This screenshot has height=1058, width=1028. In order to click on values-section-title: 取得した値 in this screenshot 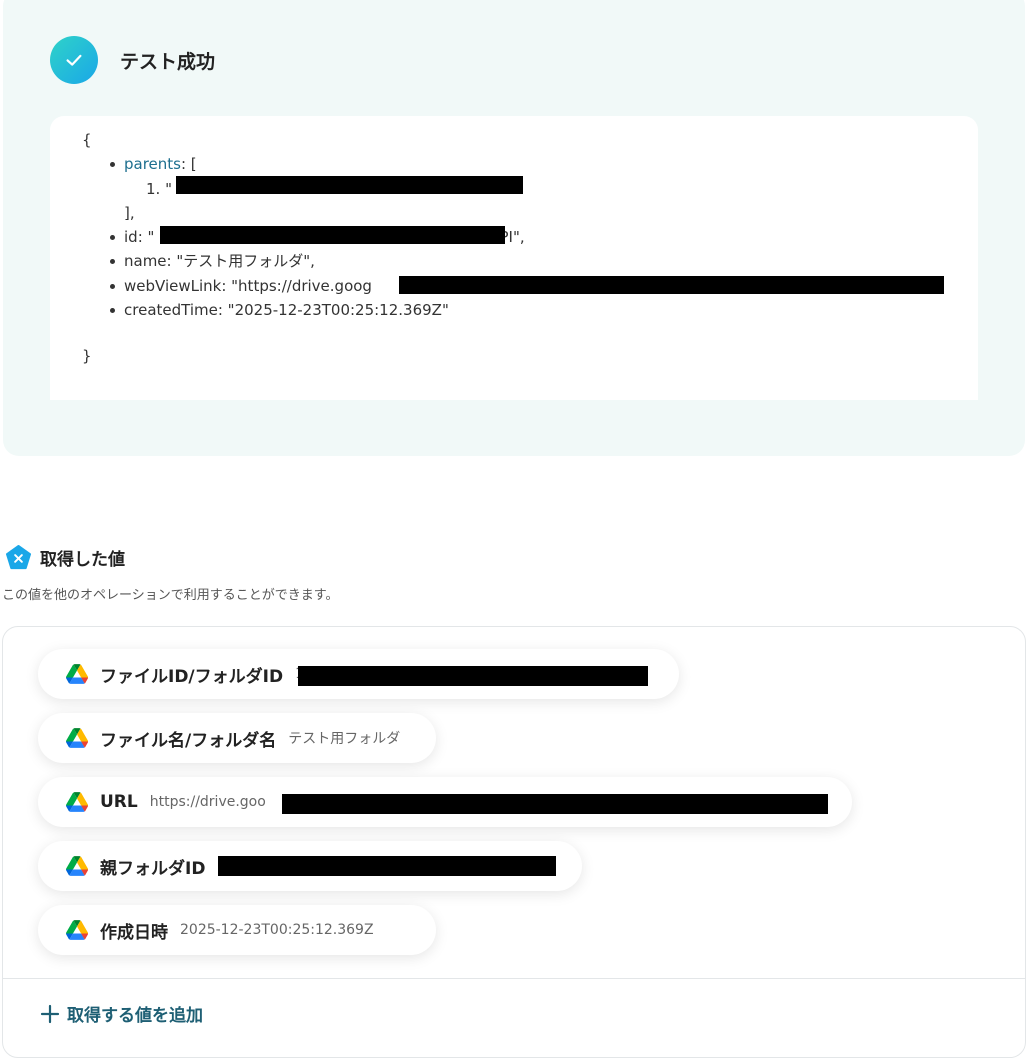, I will do `click(82, 560)`.